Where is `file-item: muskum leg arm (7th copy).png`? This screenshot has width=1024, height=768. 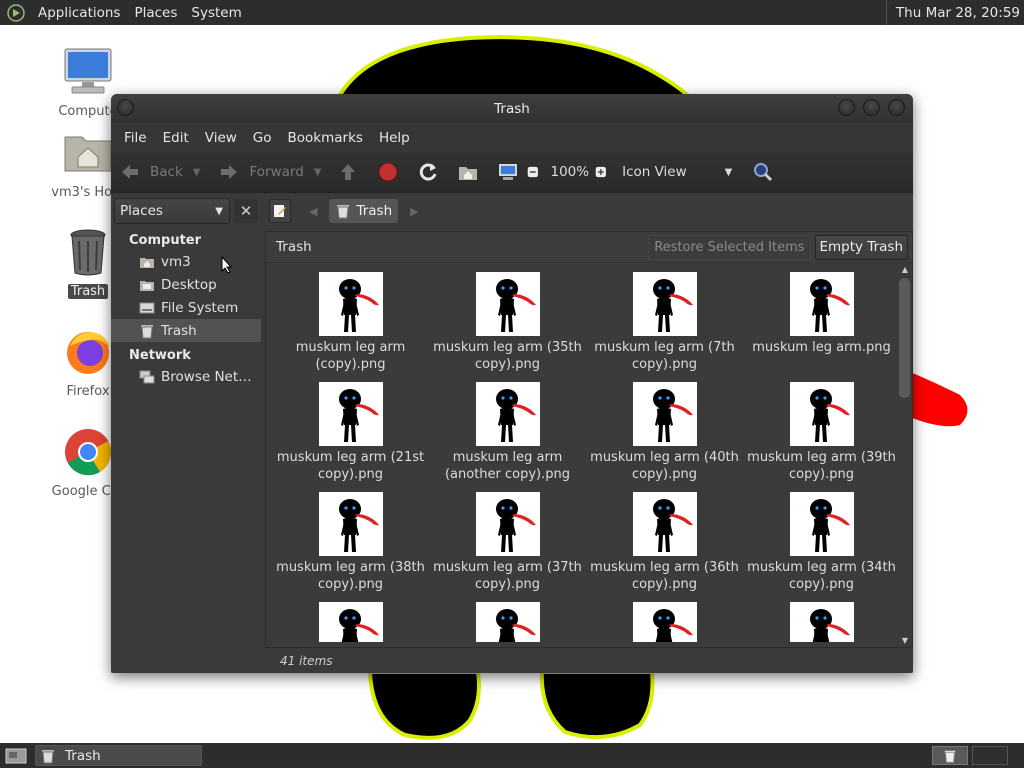 file-item: muskum leg arm (7th copy).png is located at coordinates (664, 322).